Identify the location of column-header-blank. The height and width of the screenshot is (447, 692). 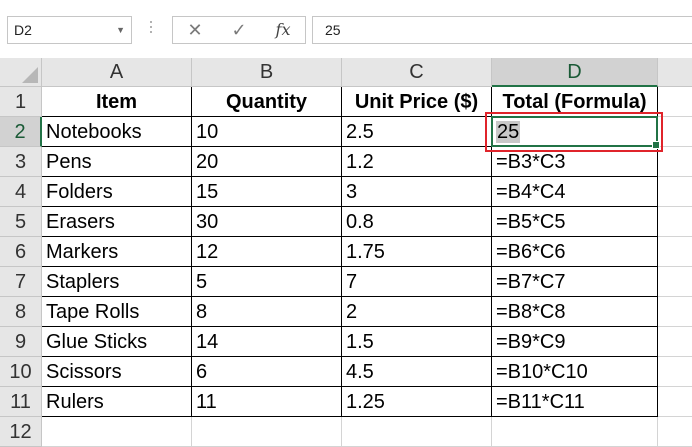
(675, 72).